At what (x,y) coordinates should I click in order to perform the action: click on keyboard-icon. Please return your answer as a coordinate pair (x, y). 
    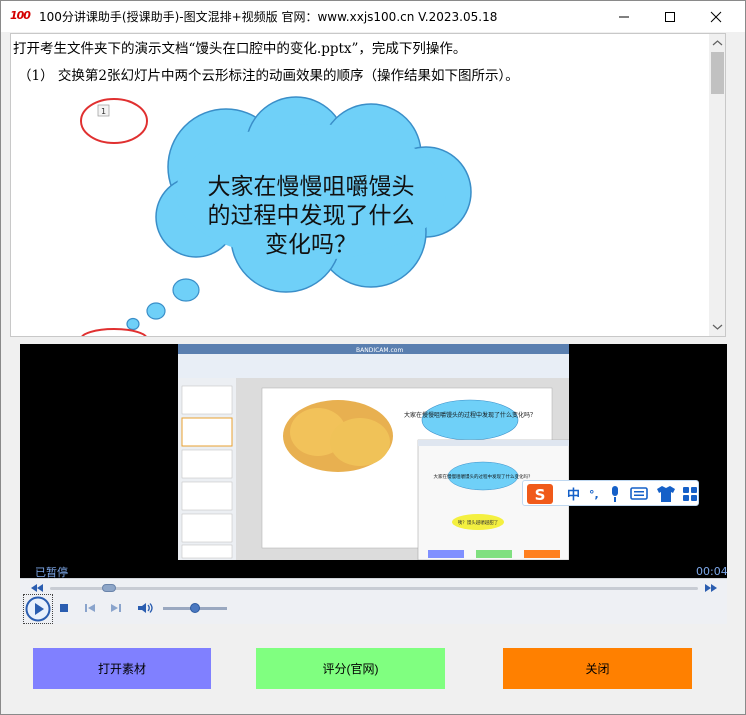
    Looking at the image, I should click on (639, 493).